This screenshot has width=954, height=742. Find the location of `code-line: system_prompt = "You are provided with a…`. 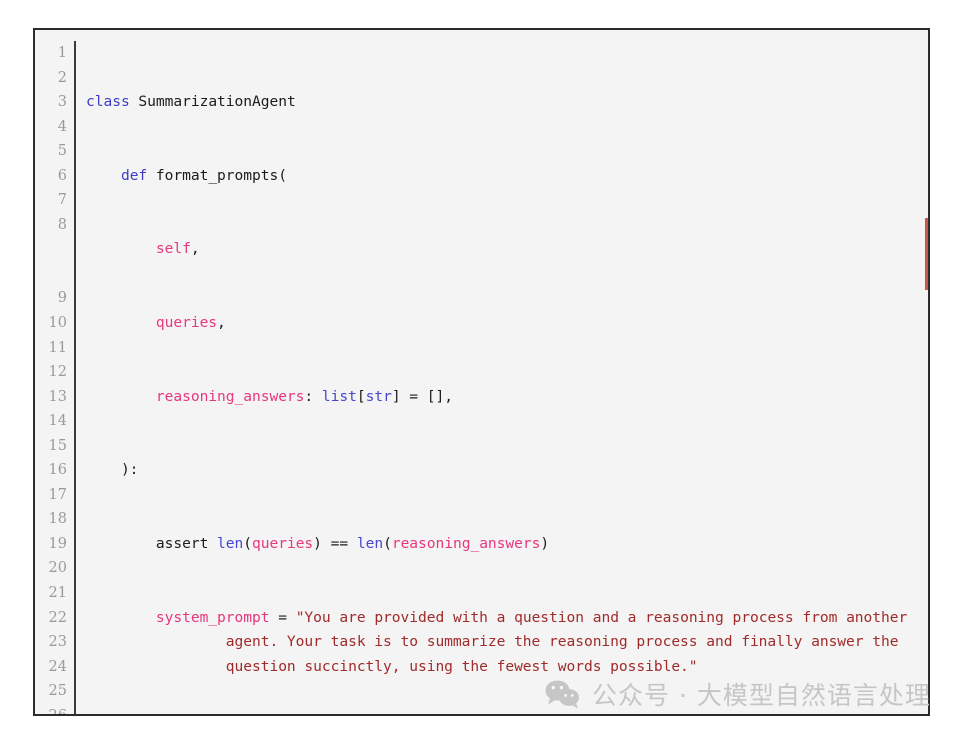

code-line: system_prompt = "You are provided with a… is located at coordinates (531, 641).